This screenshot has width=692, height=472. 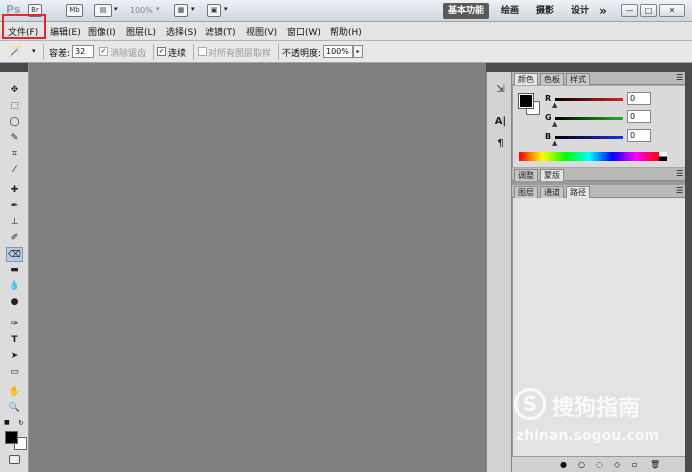 I want to click on stroke-path-icon: ○, so click(x=581, y=464).